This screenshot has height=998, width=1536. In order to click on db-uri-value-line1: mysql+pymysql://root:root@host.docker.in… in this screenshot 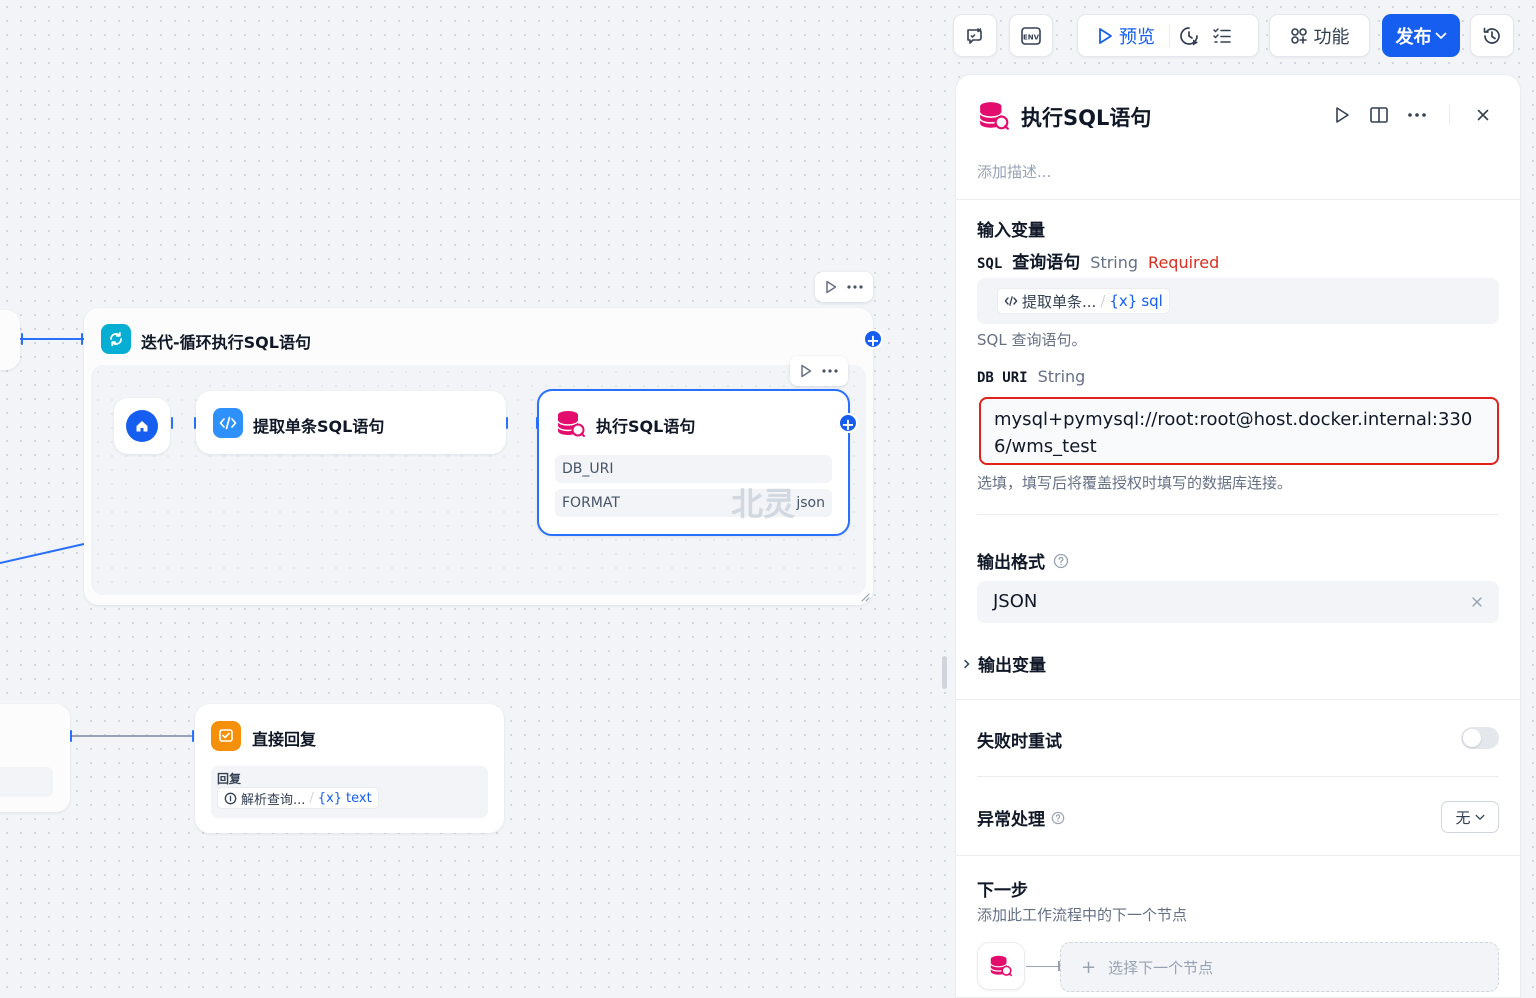, I will do `click(1233, 419)`.